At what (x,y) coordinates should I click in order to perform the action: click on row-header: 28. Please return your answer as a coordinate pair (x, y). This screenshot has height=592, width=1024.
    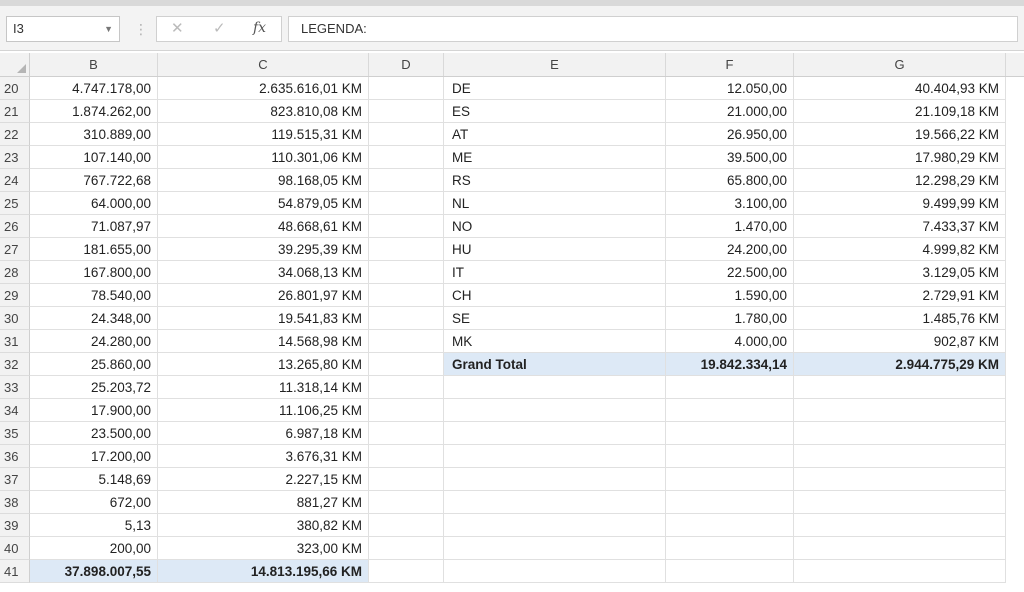
    Looking at the image, I should click on (15, 272).